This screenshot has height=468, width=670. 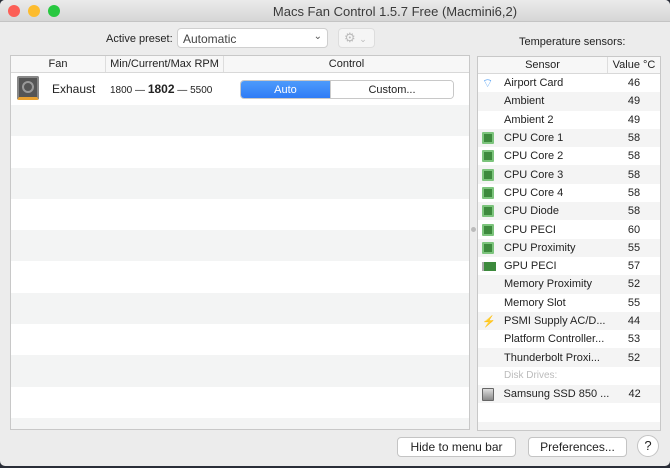 What do you see at coordinates (634, 266) in the screenshot?
I see `sensor-value: 57` at bounding box center [634, 266].